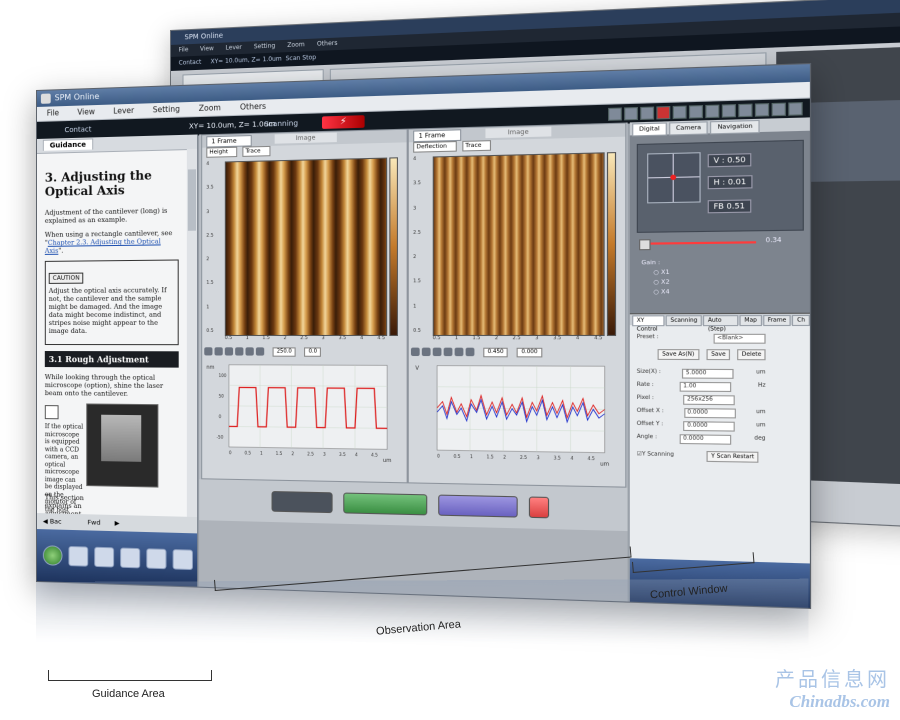  Describe the element at coordinates (301, 502) in the screenshot. I see `approach-button-group` at that location.